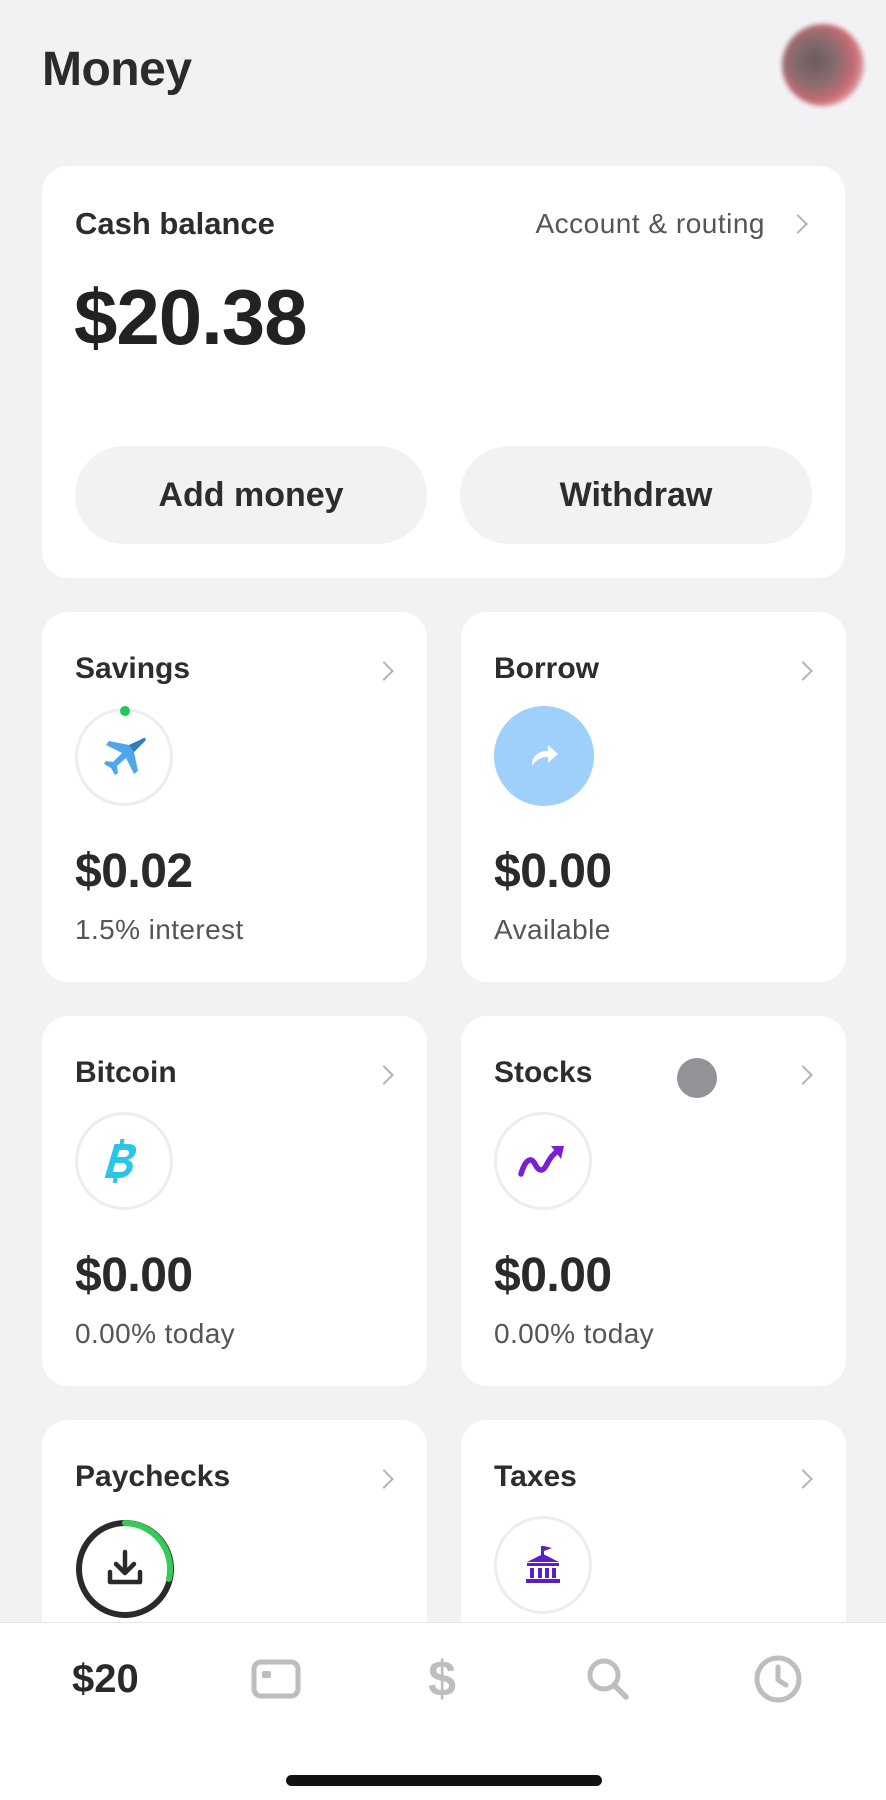 The height and width of the screenshot is (1800, 886). I want to click on search-icon, so click(608, 1679).